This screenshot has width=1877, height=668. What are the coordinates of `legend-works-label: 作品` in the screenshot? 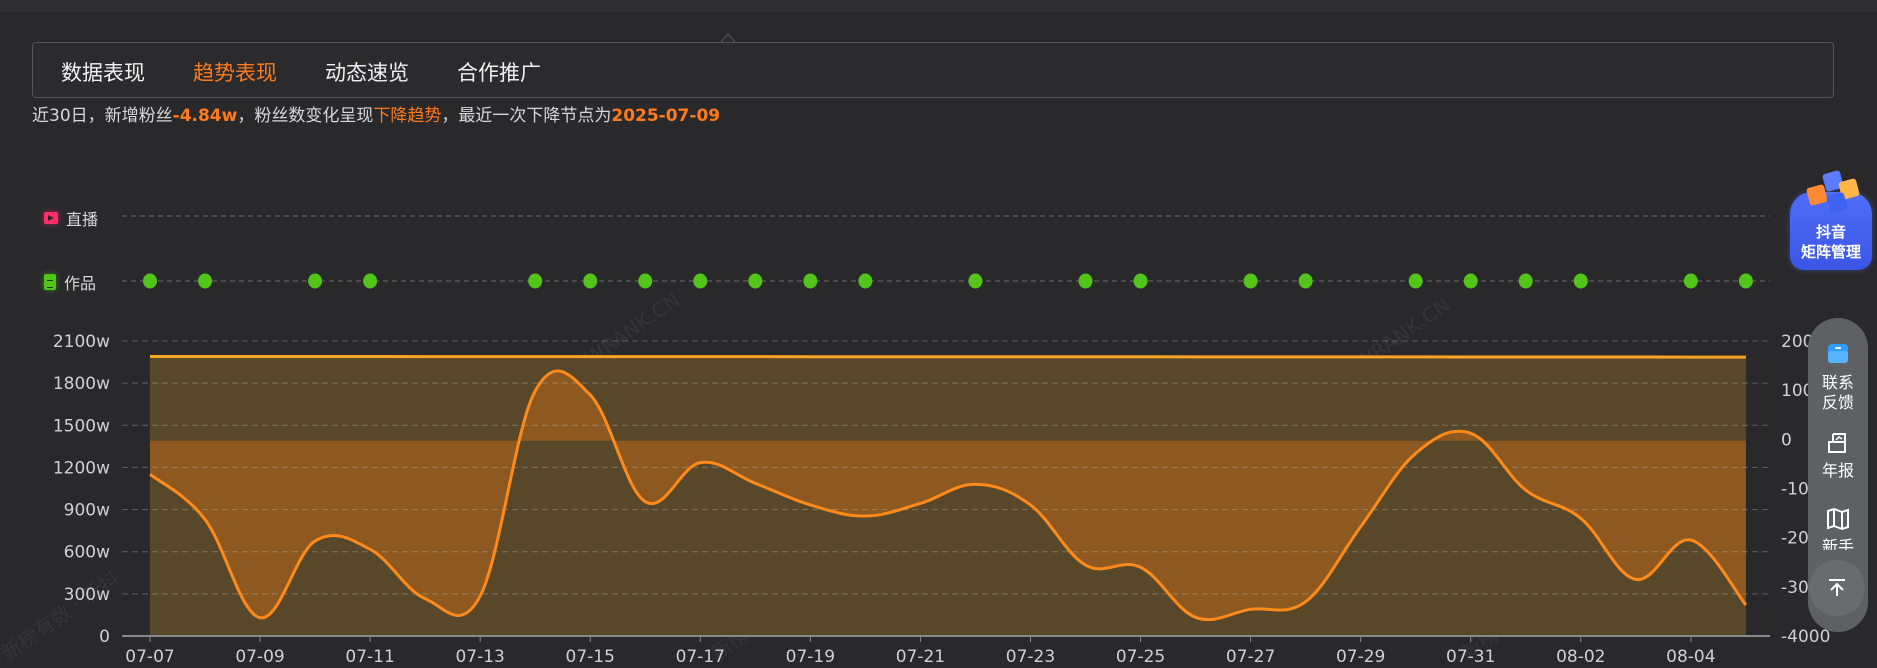 It's located at (80, 283).